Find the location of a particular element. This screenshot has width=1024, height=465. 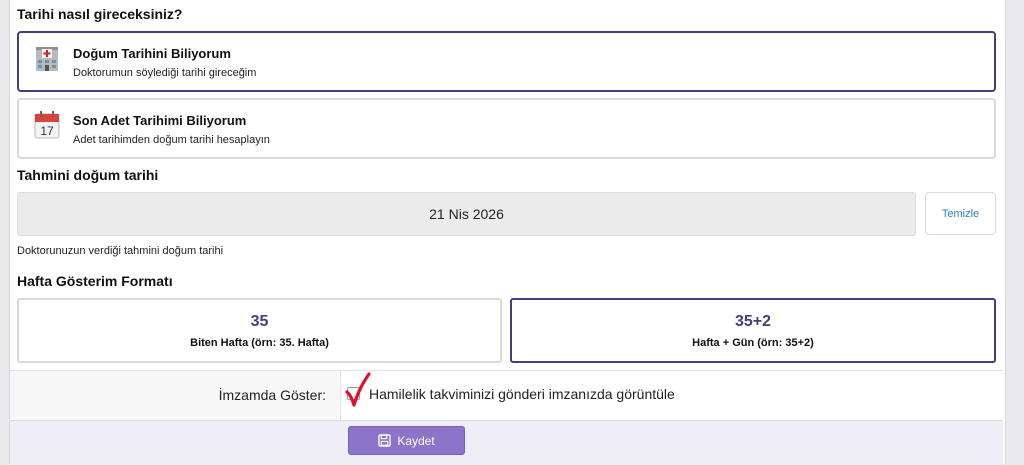

calendar-day-number: 17 is located at coordinates (47, 131).